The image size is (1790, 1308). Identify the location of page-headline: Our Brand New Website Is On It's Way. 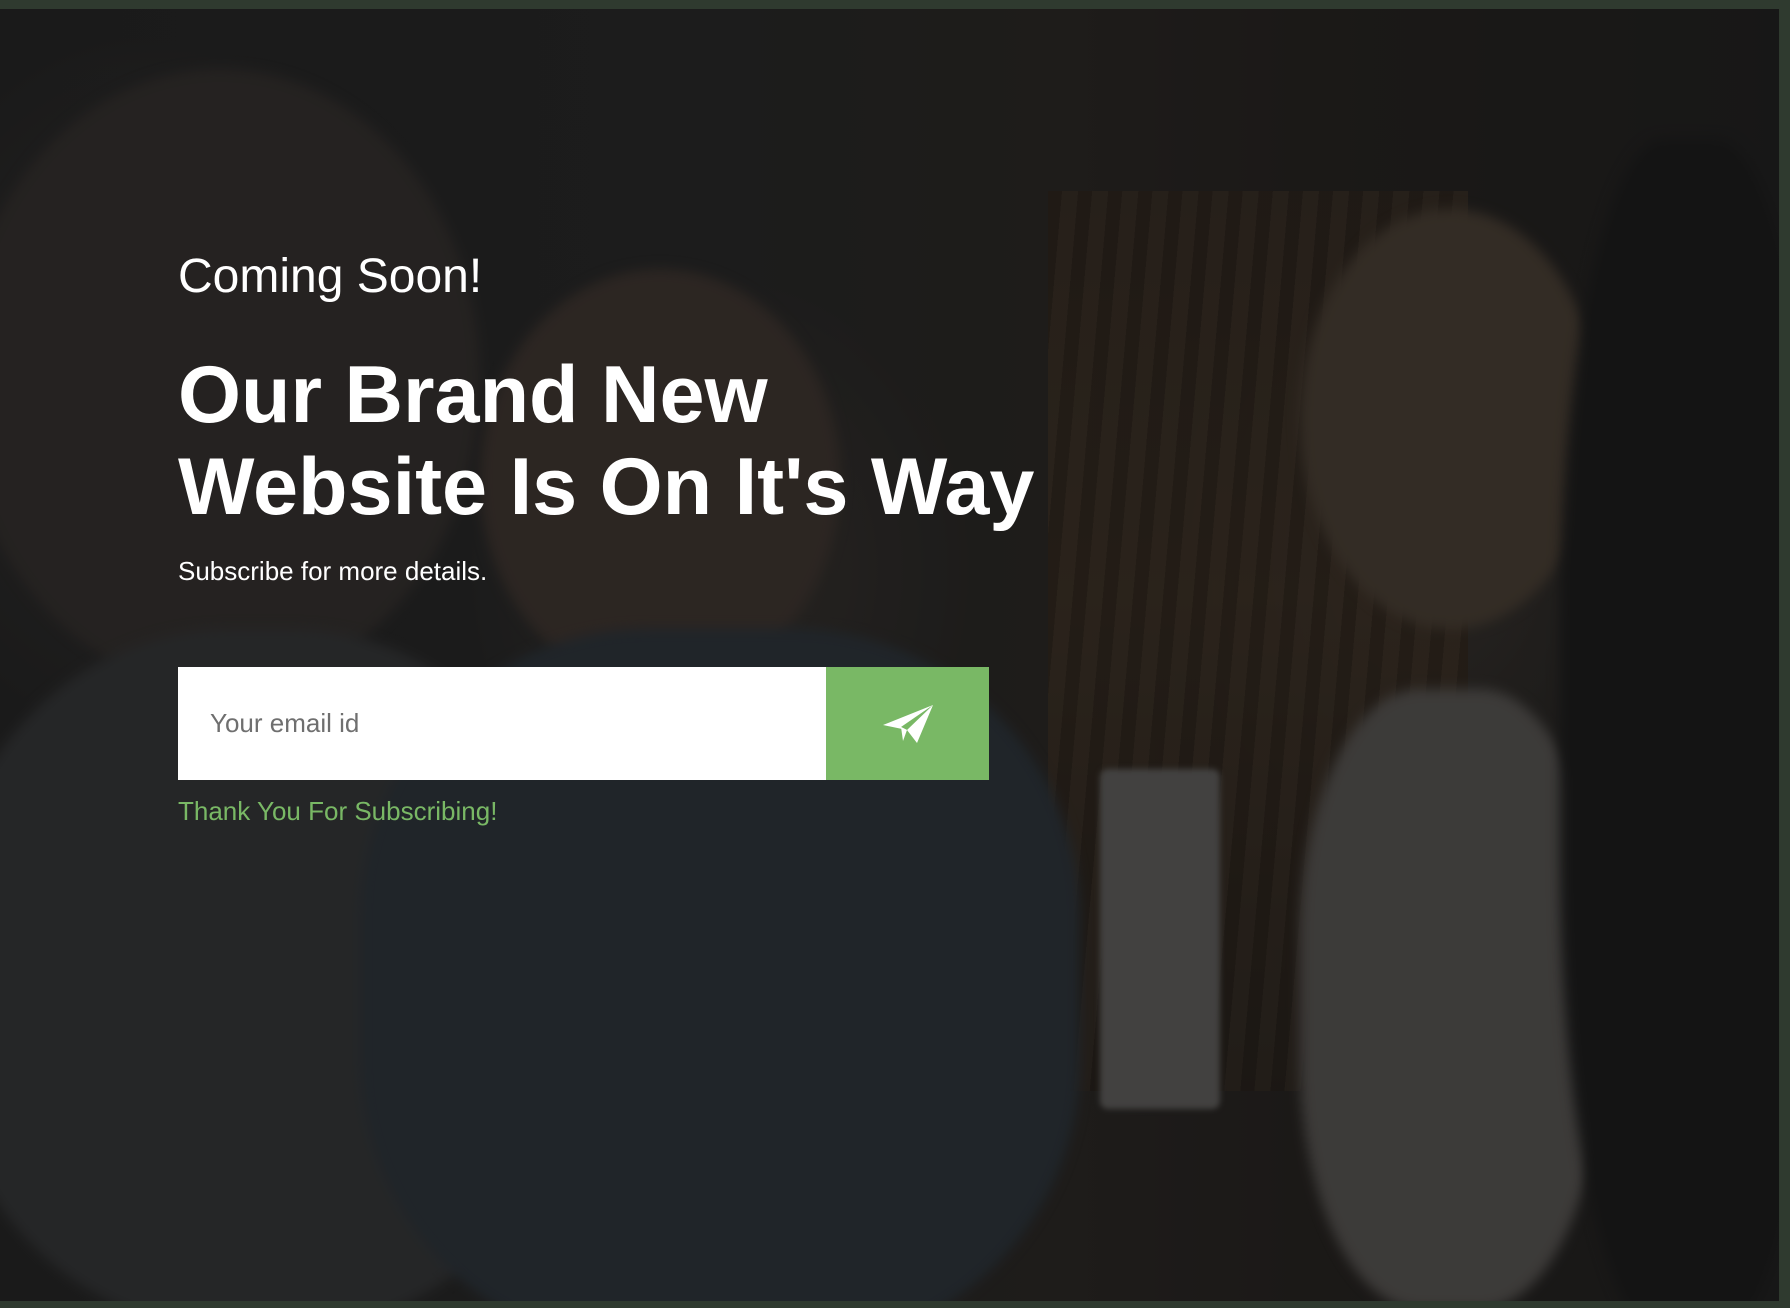
(606, 441).